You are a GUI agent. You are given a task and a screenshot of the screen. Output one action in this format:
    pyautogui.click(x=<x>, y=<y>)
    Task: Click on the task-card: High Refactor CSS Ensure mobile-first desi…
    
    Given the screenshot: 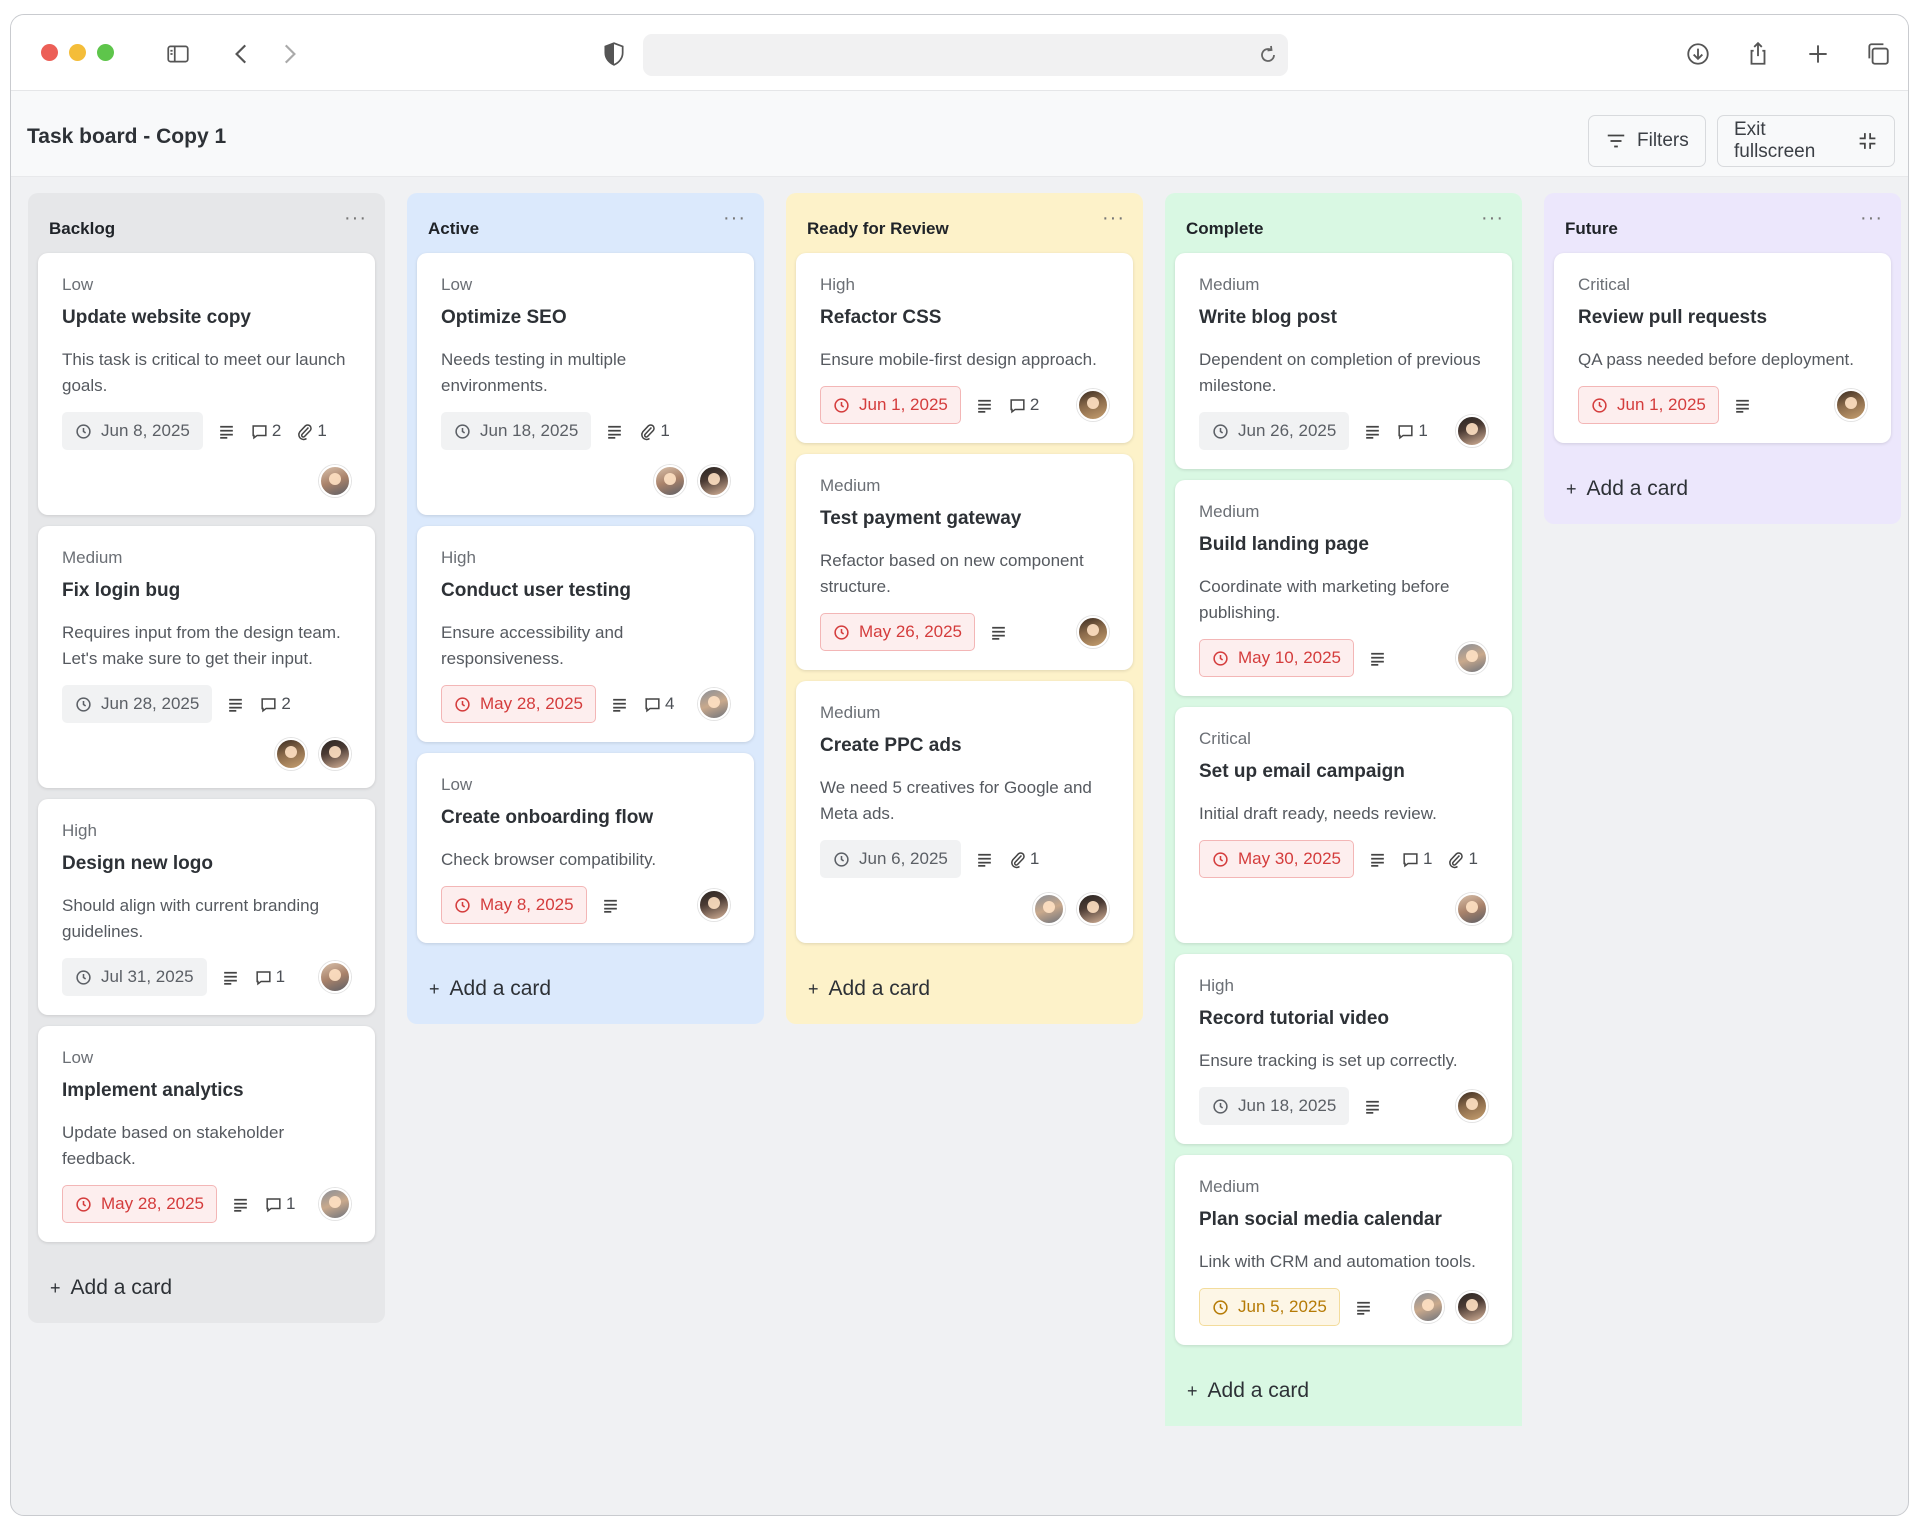 What is the action you would take?
    pyautogui.click(x=964, y=348)
    